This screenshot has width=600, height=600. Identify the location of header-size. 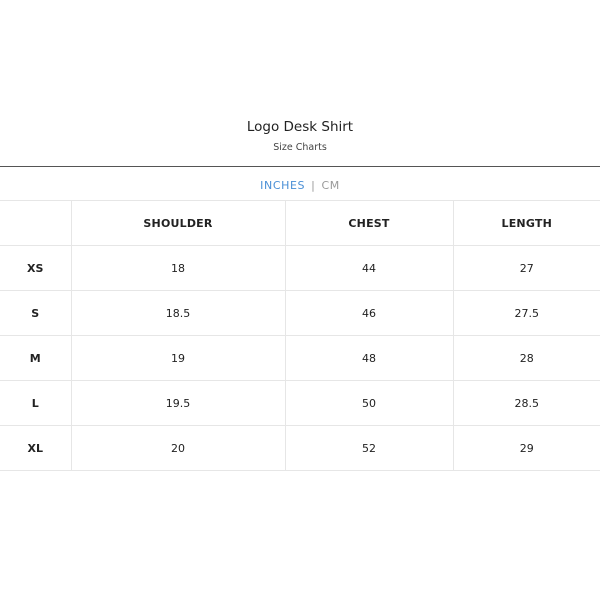
(35, 223).